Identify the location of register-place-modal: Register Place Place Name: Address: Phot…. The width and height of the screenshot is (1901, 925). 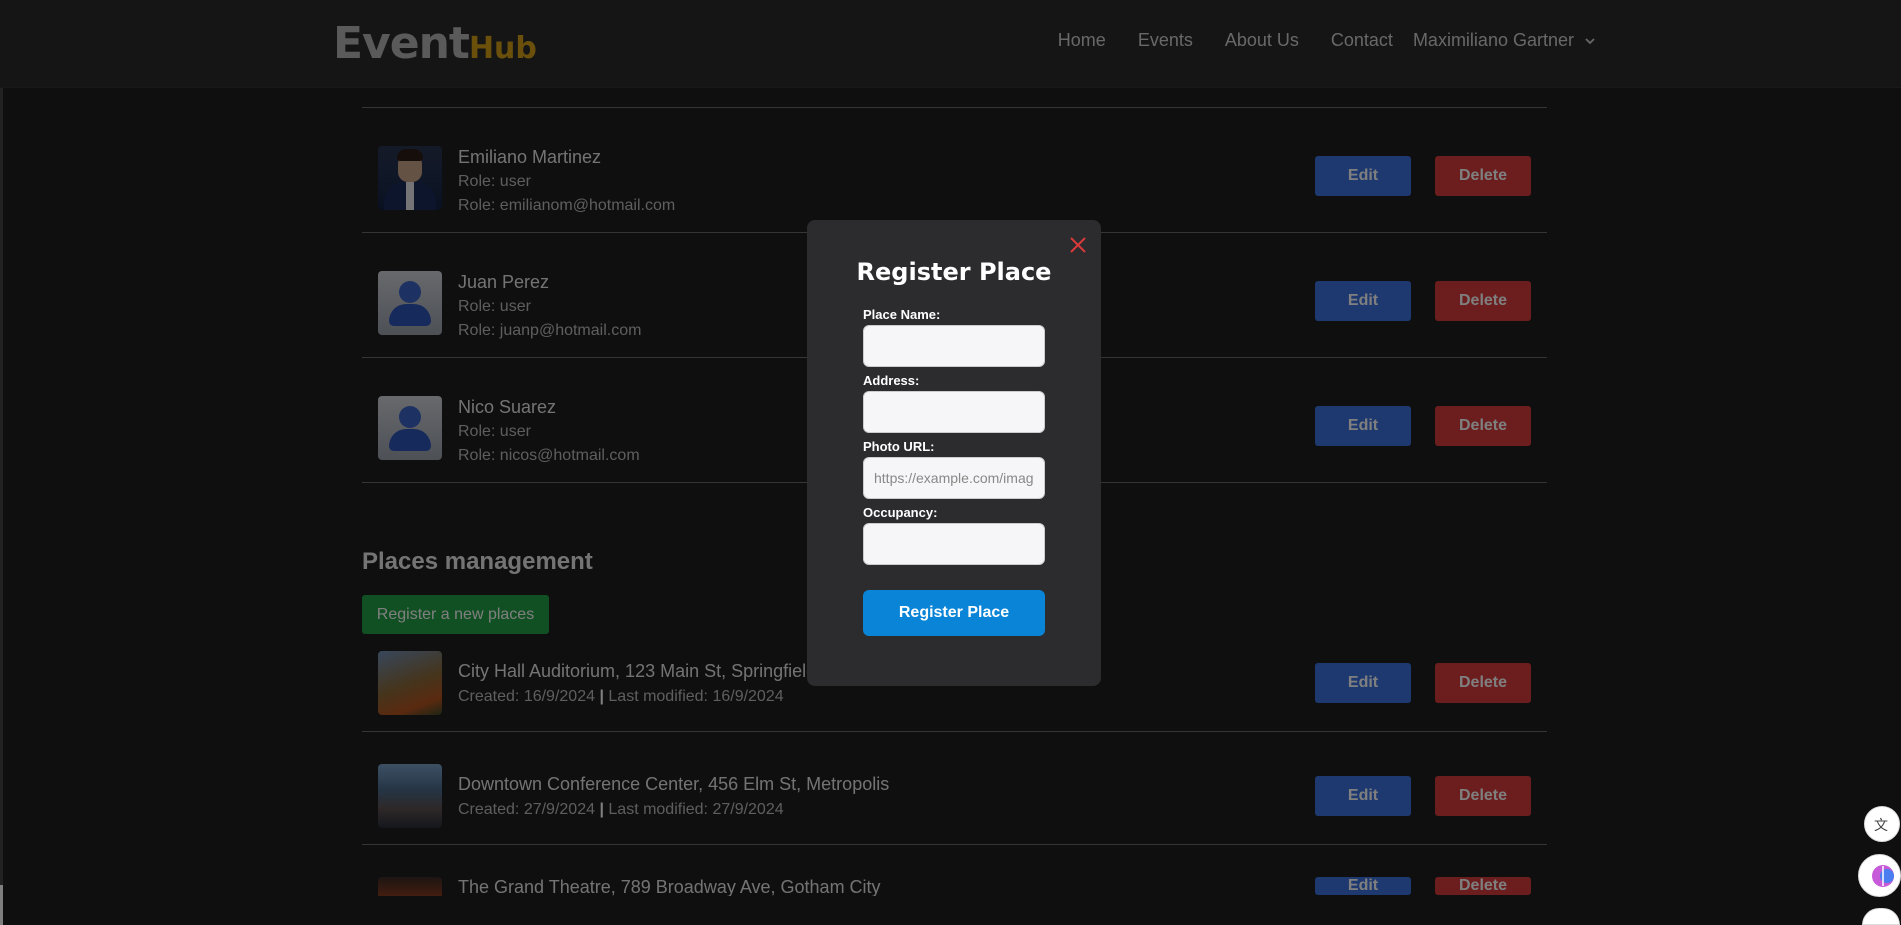
(954, 453).